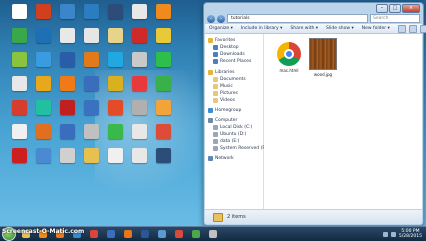 This screenshot has width=426, height=241. Describe the element at coordinates (262, 28) in the screenshot. I see `command-include-in-library: Include in library ▾` at that location.